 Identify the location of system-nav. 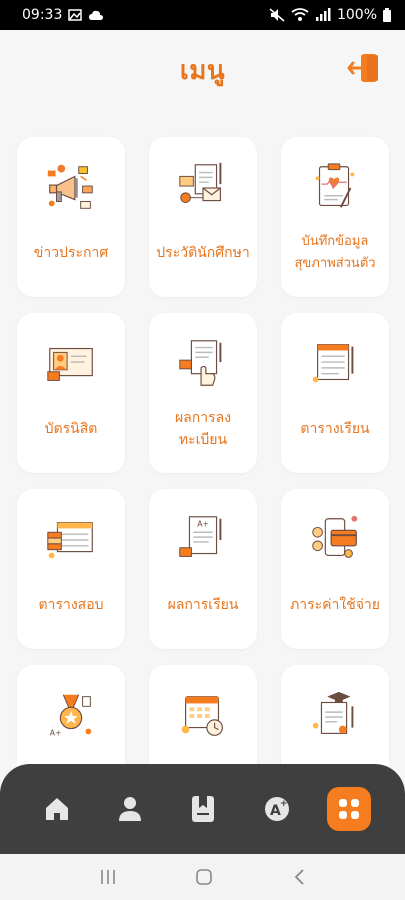
(202, 877).